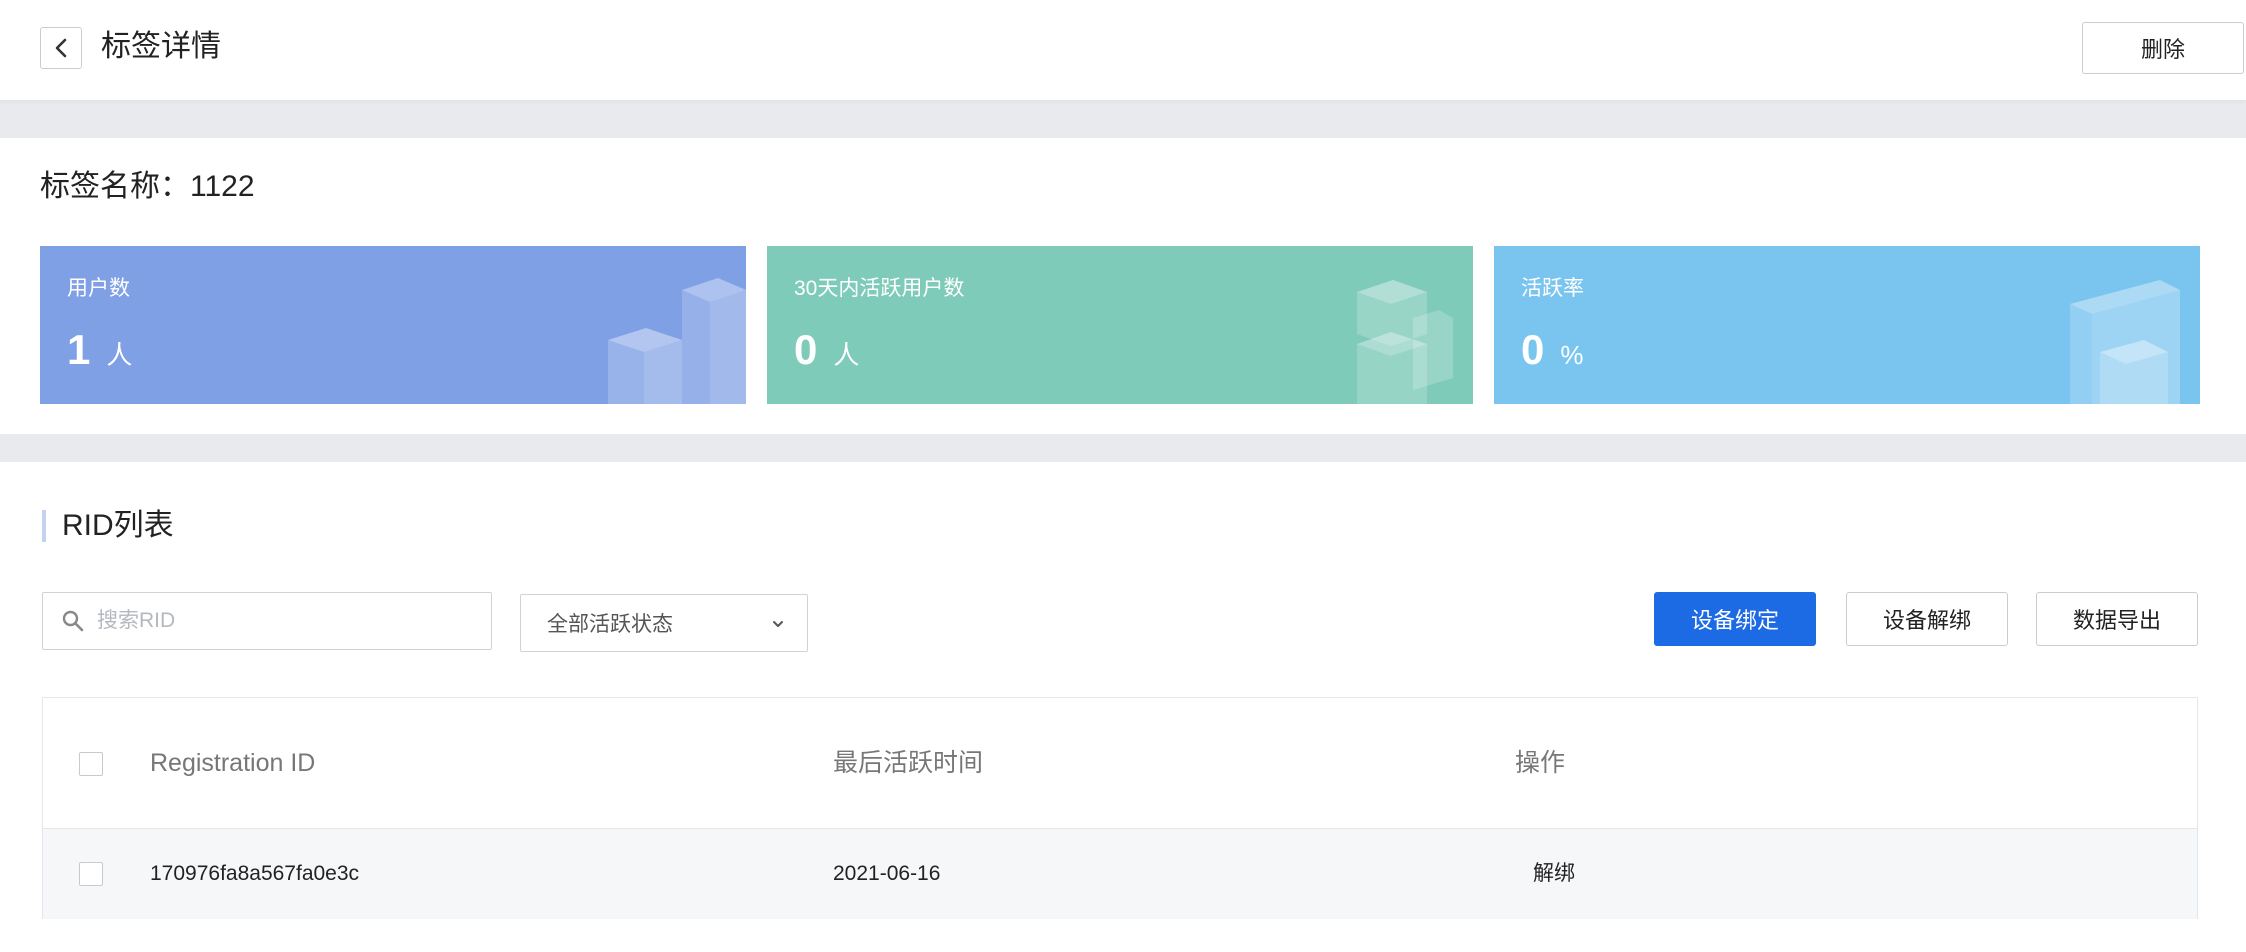 The width and height of the screenshot is (2246, 952). I want to click on bar-blocks-icon, so click(677, 341).